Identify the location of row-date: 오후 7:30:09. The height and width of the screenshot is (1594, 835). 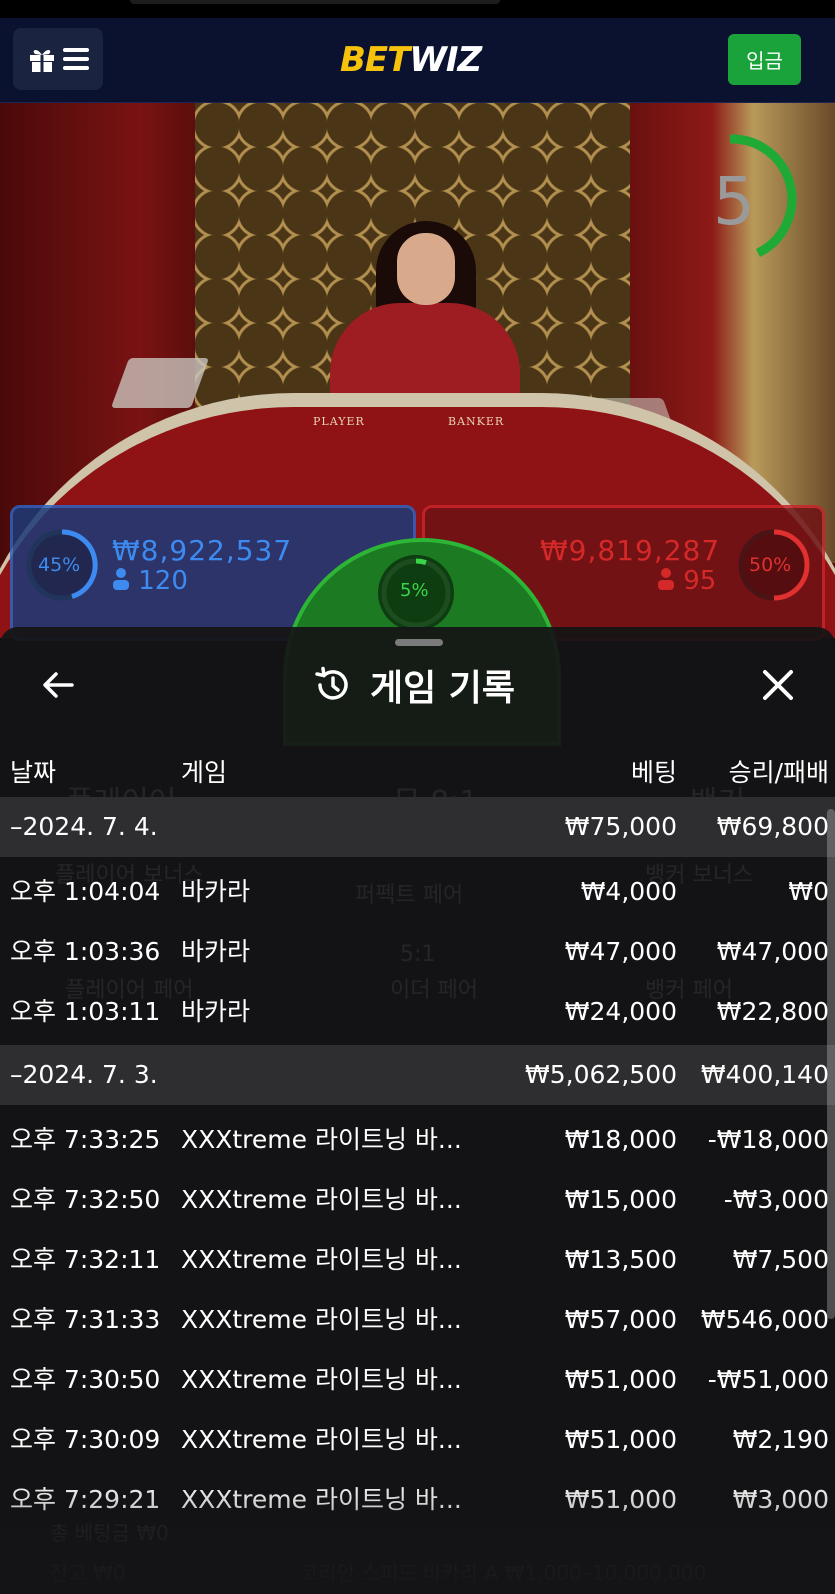
(85, 1439).